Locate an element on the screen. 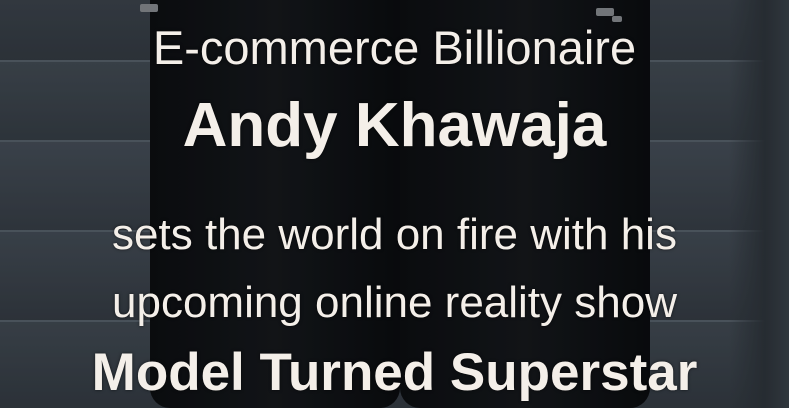 The width and height of the screenshot is (789, 408). show-title: Model Turned Superstar is located at coordinates (394, 372).